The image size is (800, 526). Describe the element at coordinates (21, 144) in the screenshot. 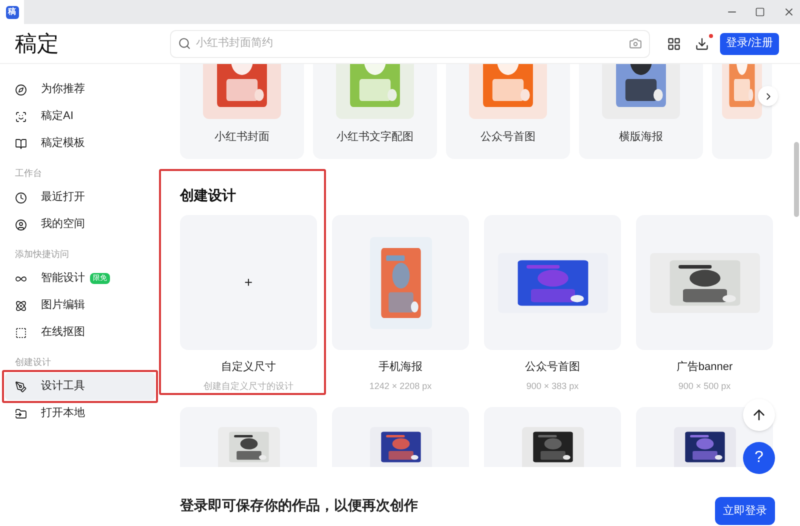

I see `book-icon` at that location.